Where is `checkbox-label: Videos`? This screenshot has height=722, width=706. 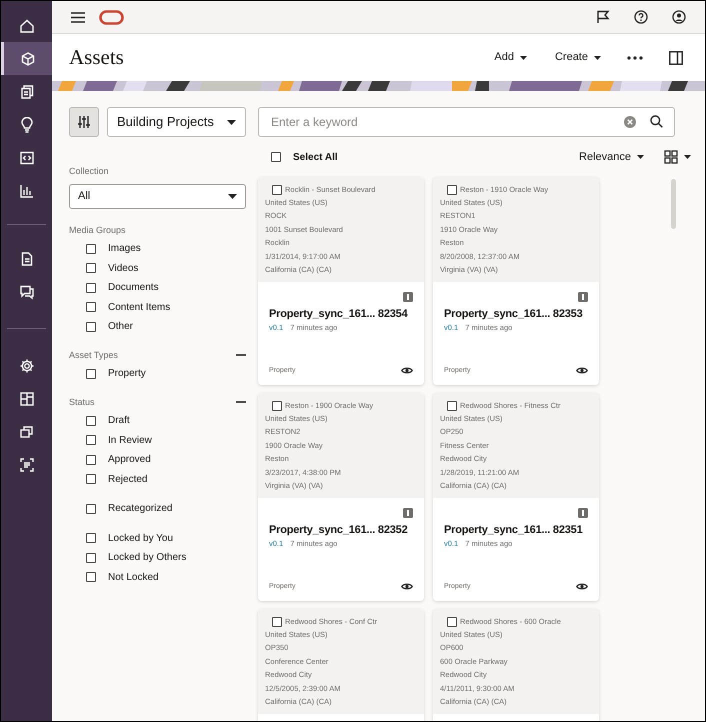
checkbox-label: Videos is located at coordinates (123, 269).